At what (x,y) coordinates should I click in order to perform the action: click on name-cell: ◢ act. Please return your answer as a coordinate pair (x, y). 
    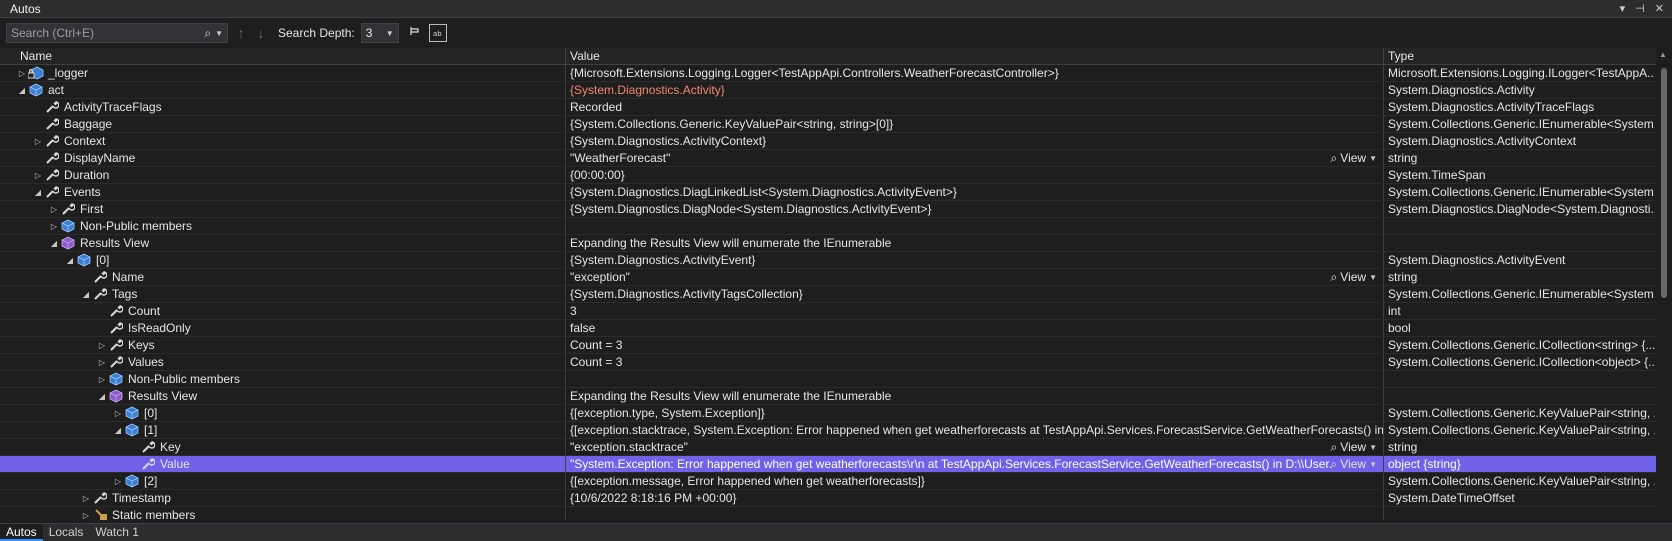
    Looking at the image, I should click on (283, 90).